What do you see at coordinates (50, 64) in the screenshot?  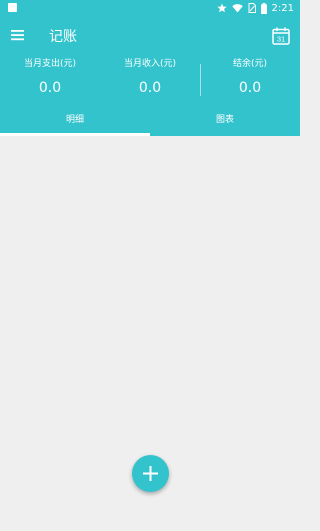 I see `expense-label: 当月支出(元)` at bounding box center [50, 64].